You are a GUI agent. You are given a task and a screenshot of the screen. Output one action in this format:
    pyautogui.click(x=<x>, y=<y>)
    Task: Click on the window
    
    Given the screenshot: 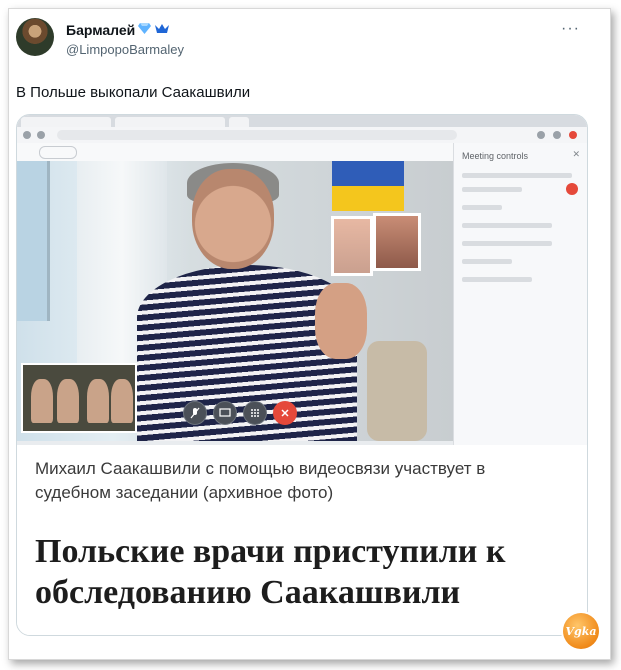 What is the action you would take?
    pyautogui.click(x=33, y=241)
    